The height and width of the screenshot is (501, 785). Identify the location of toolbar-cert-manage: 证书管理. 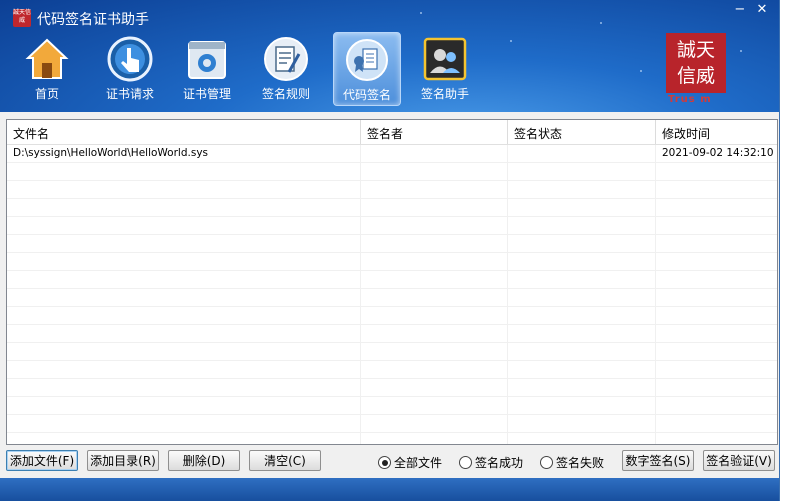
(207, 68).